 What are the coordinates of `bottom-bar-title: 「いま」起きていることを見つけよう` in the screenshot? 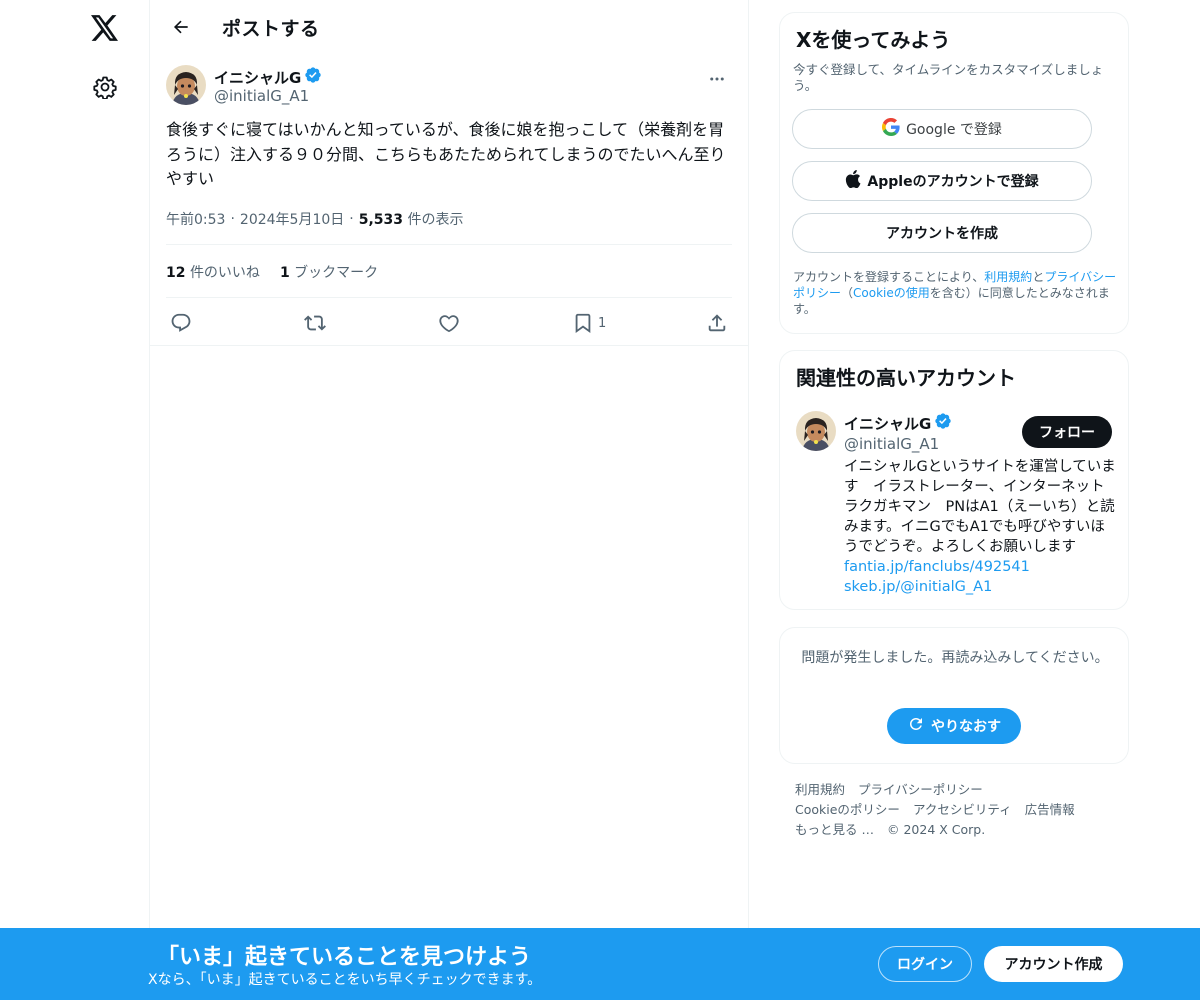 It's located at (344, 957).